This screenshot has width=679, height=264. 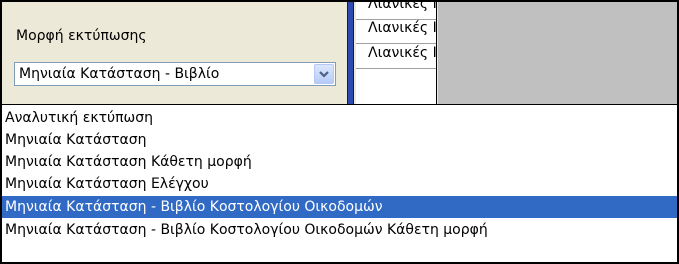 I want to click on print-format-combobox: Μηνιαία Κατάσταση - Βιβλίο, so click(x=175, y=74).